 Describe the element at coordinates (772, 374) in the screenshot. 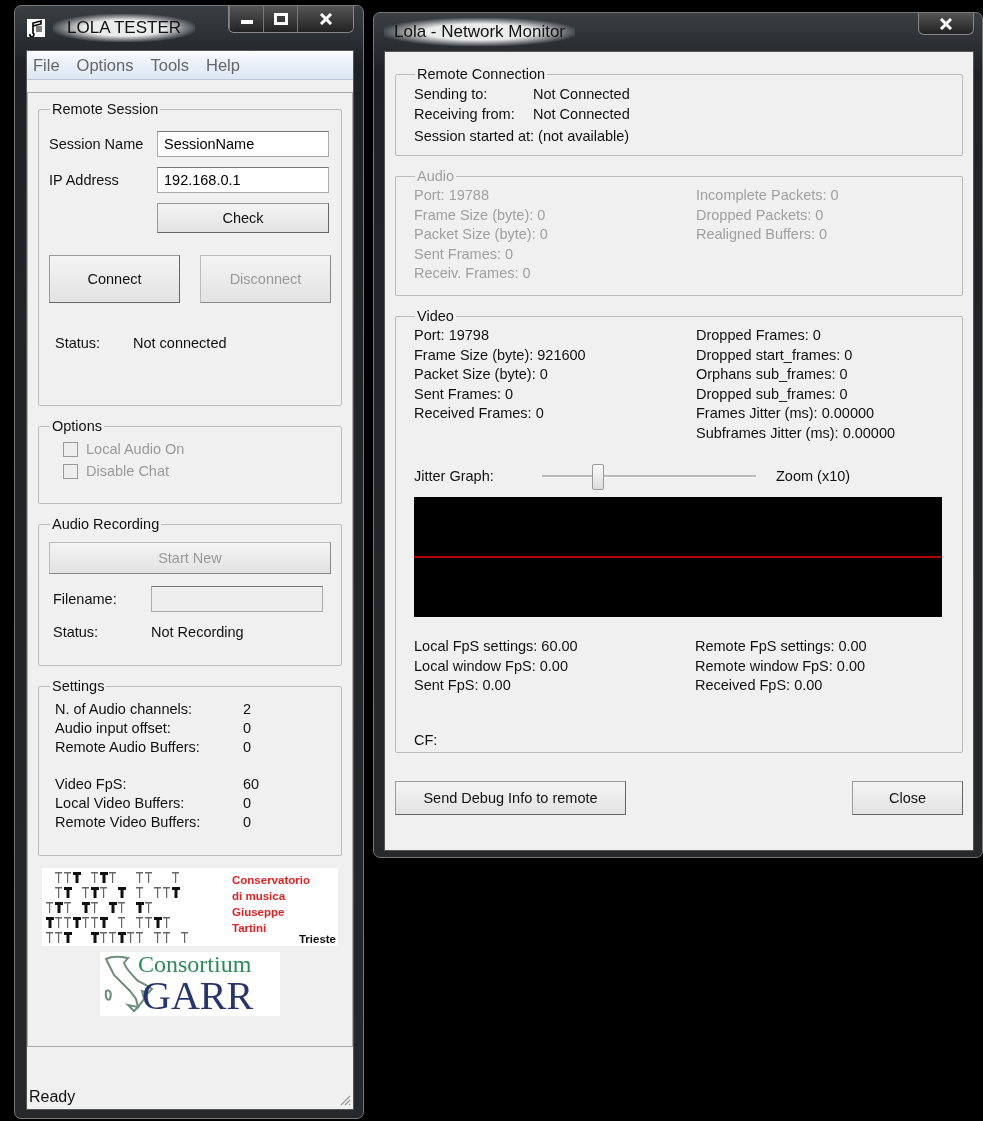

I see `stat-text: Orphans sub_frames: 0` at that location.